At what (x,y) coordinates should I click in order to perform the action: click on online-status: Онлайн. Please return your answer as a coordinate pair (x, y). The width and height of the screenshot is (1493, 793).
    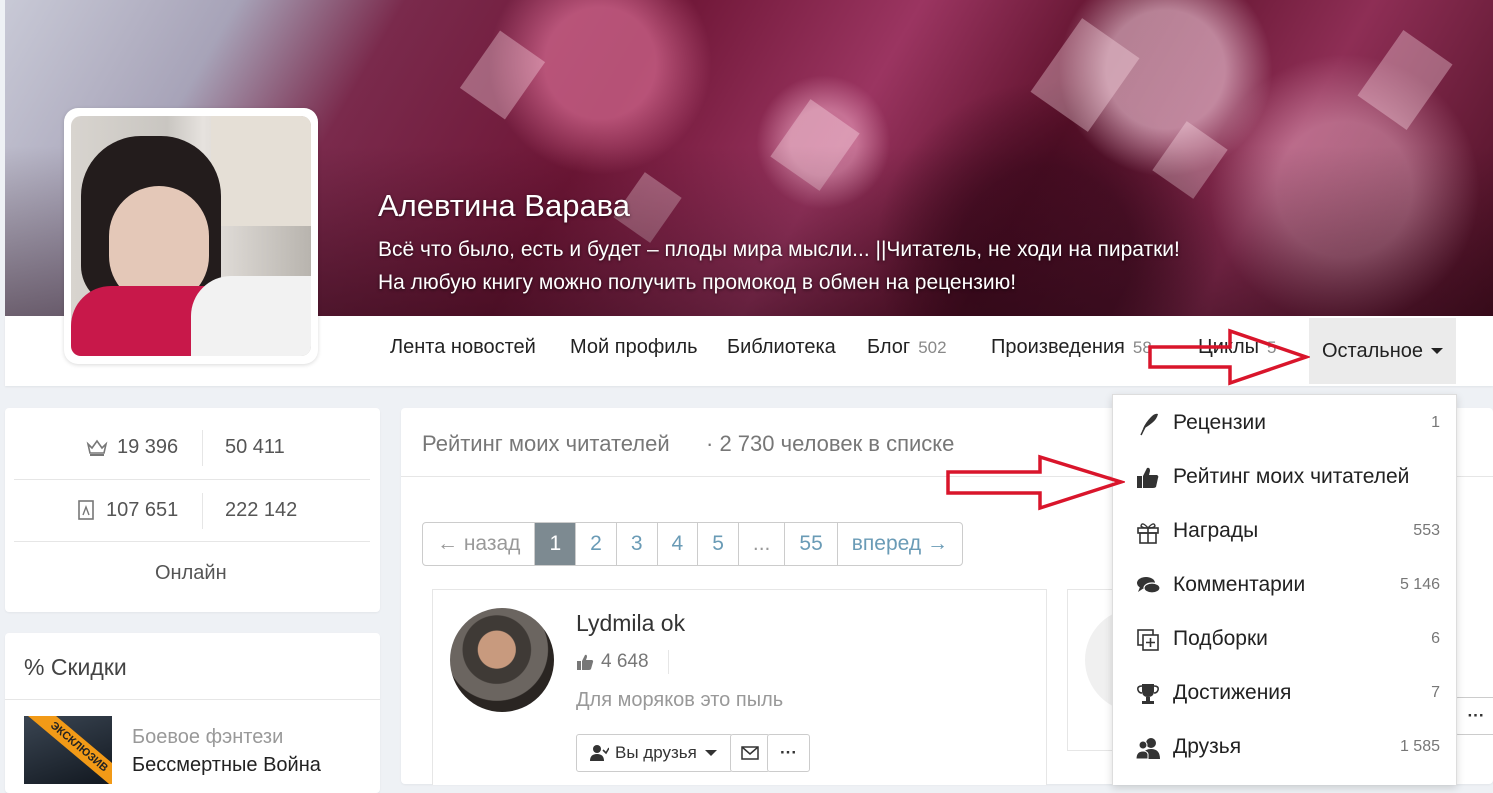
    Looking at the image, I should click on (191, 573).